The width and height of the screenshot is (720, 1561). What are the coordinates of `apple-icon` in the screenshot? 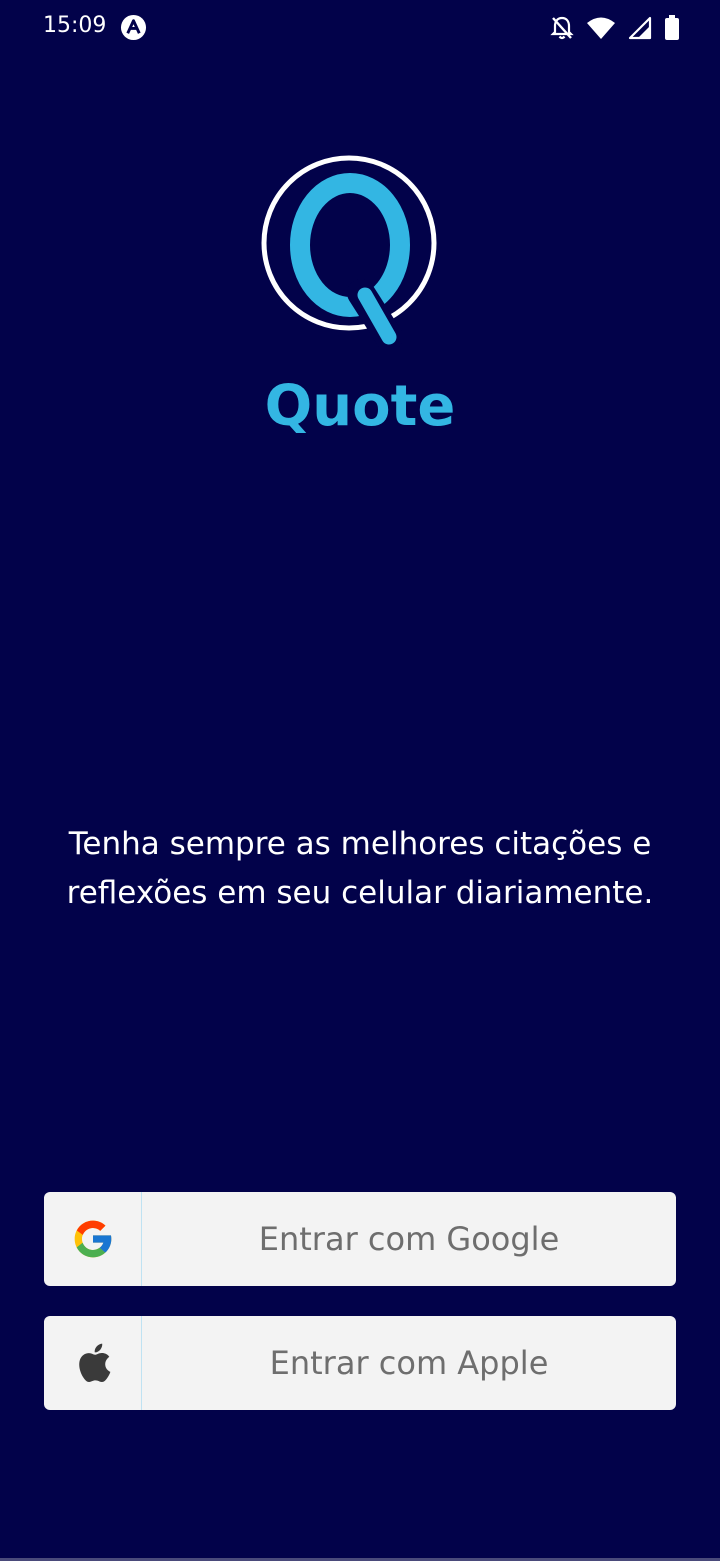 It's located at (94, 1363).